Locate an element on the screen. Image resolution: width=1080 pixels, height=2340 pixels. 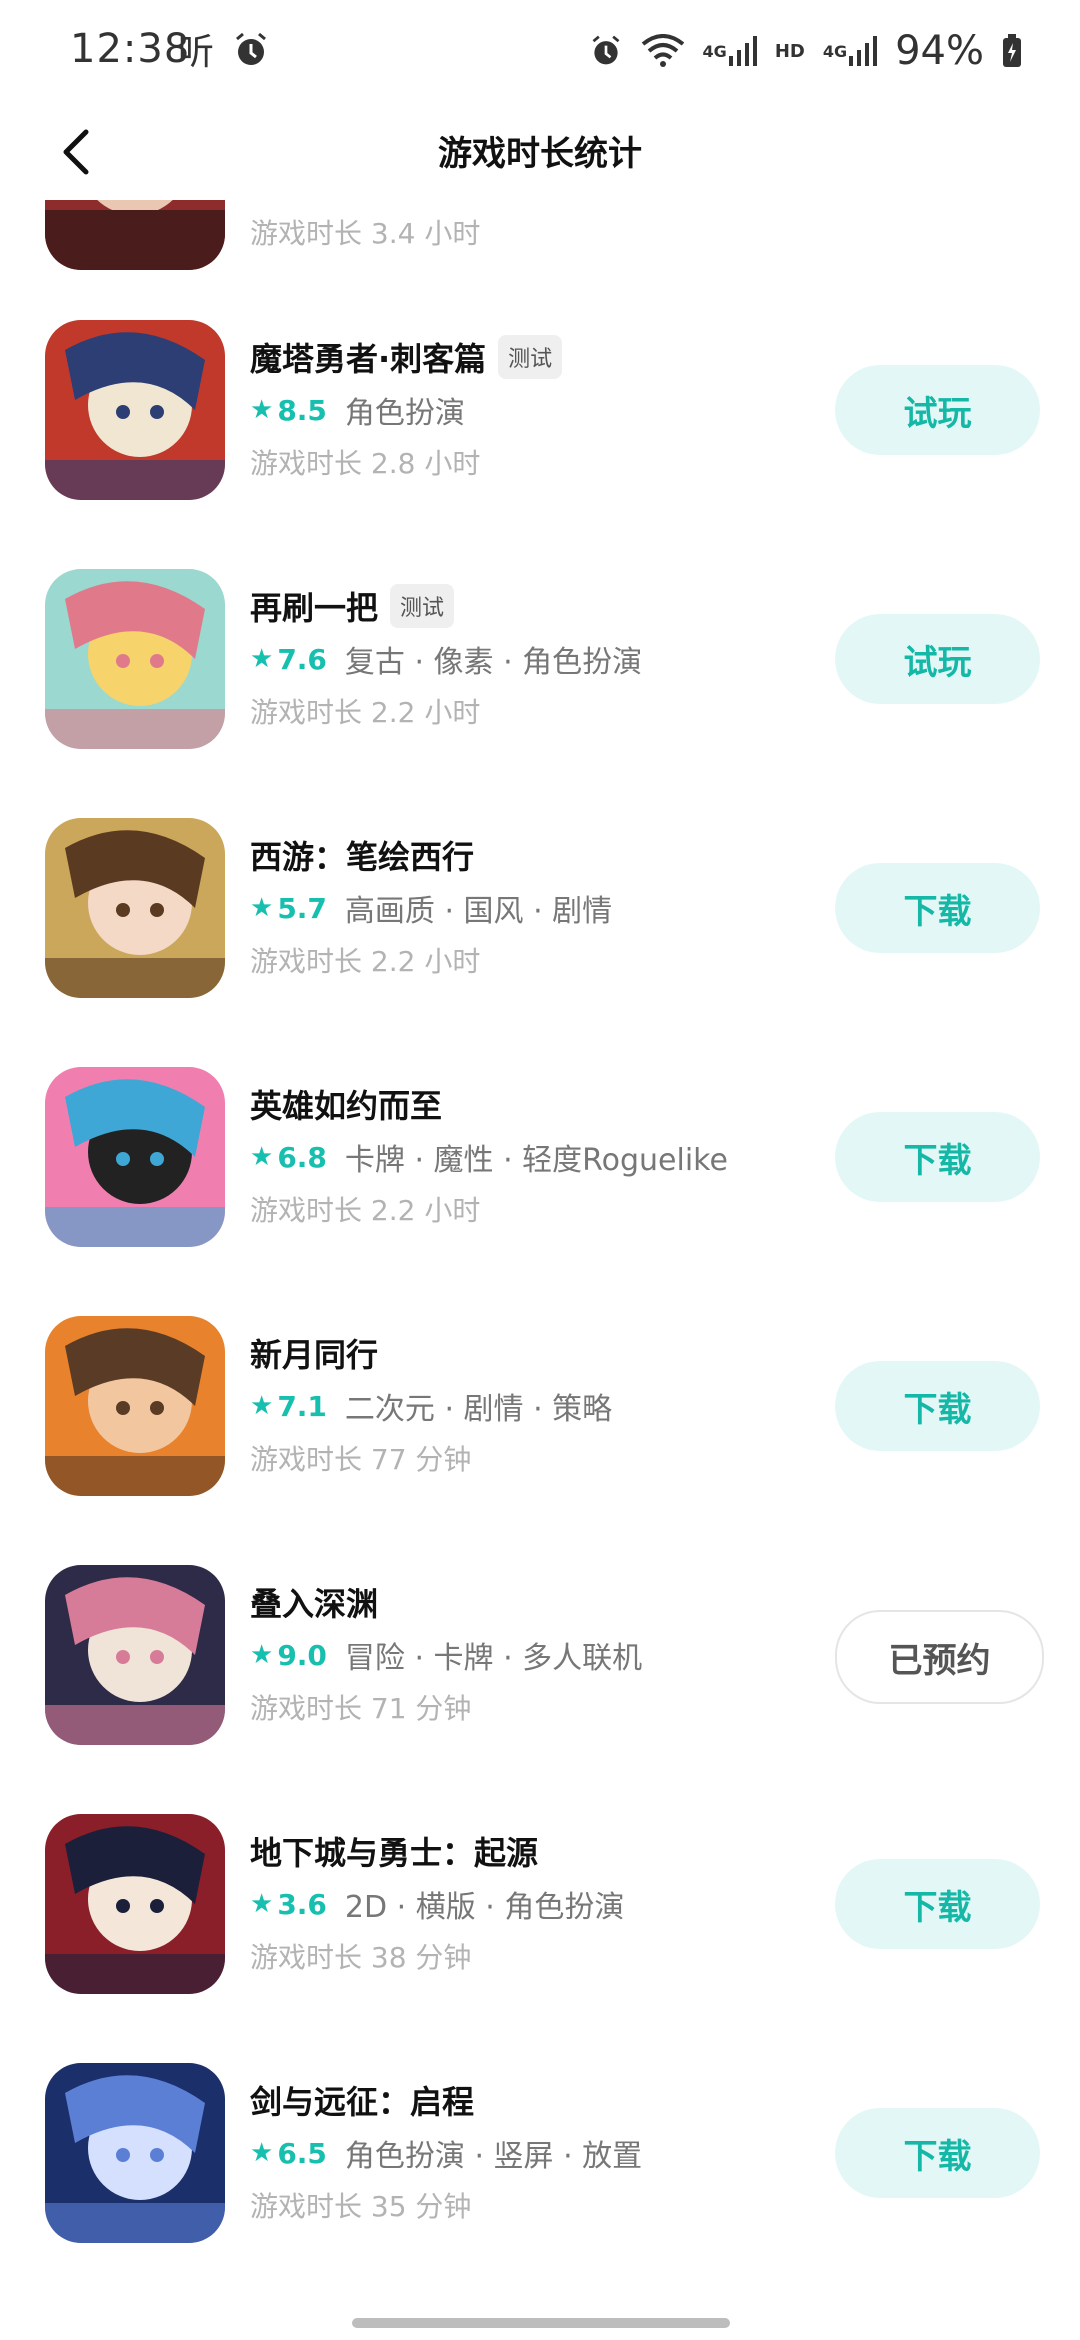
game-playtime: 游戏时长 3.4 小时 is located at coordinates (365, 233).